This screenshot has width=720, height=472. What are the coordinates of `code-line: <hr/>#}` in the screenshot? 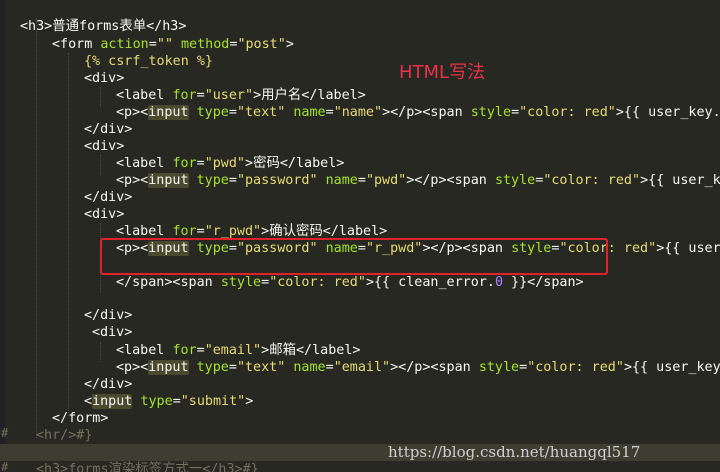 It's located at (64, 435).